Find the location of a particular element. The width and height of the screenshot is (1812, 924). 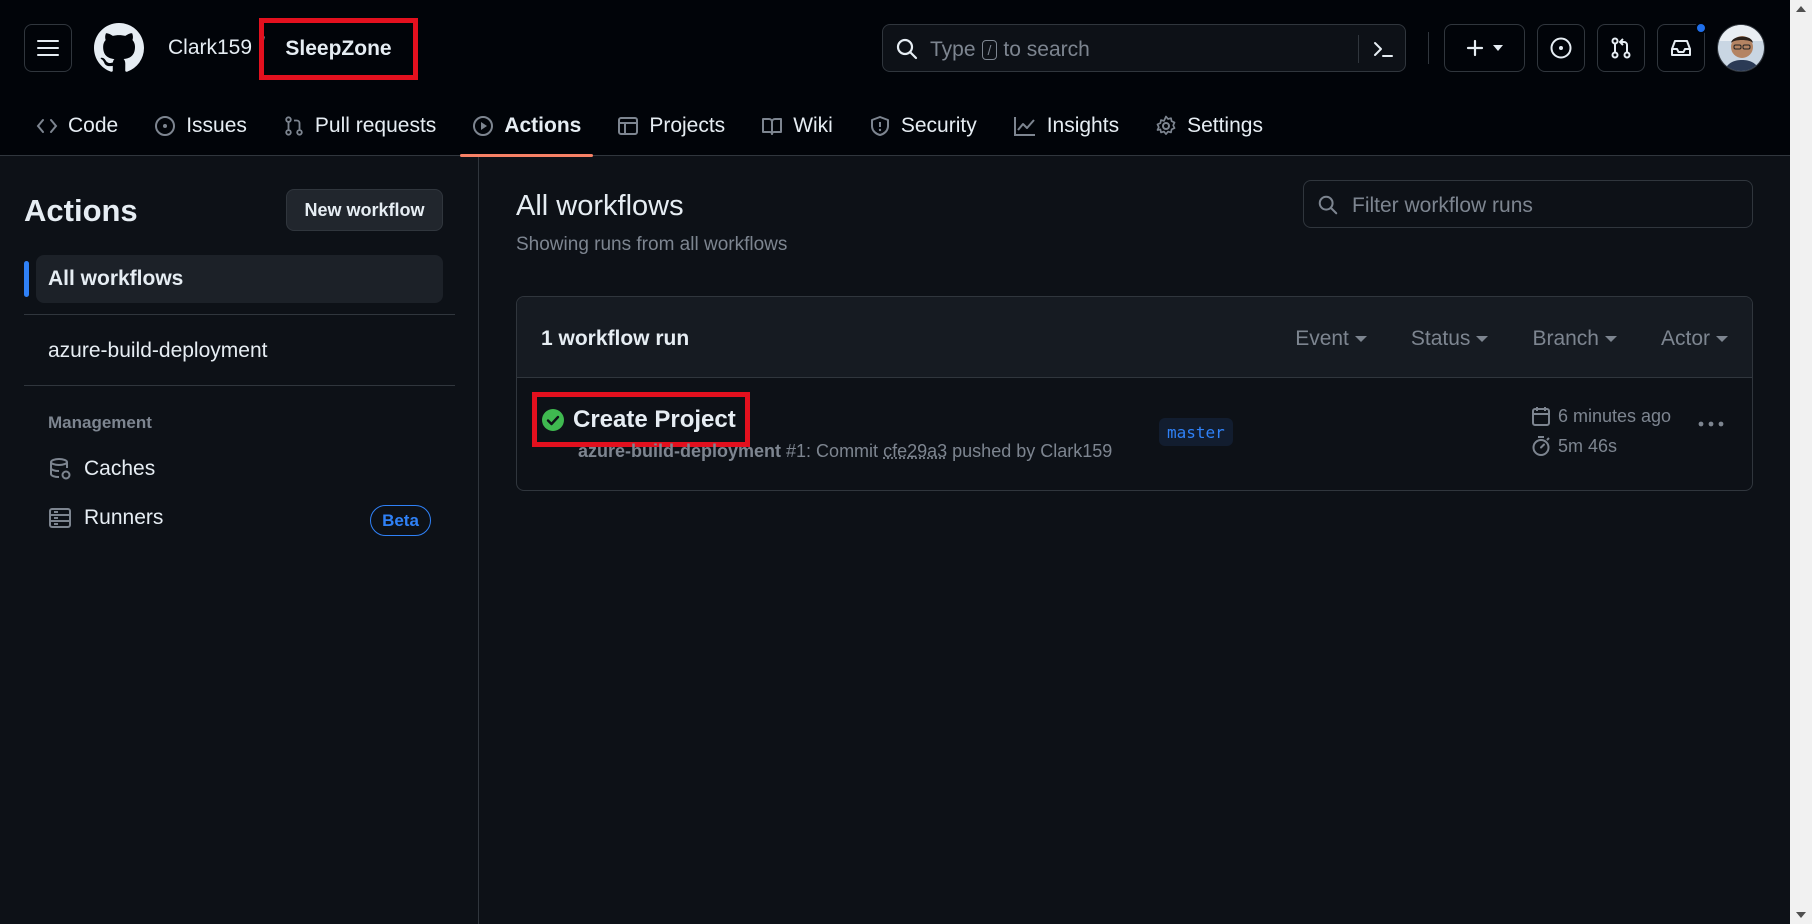

menu-button is located at coordinates (48, 48).